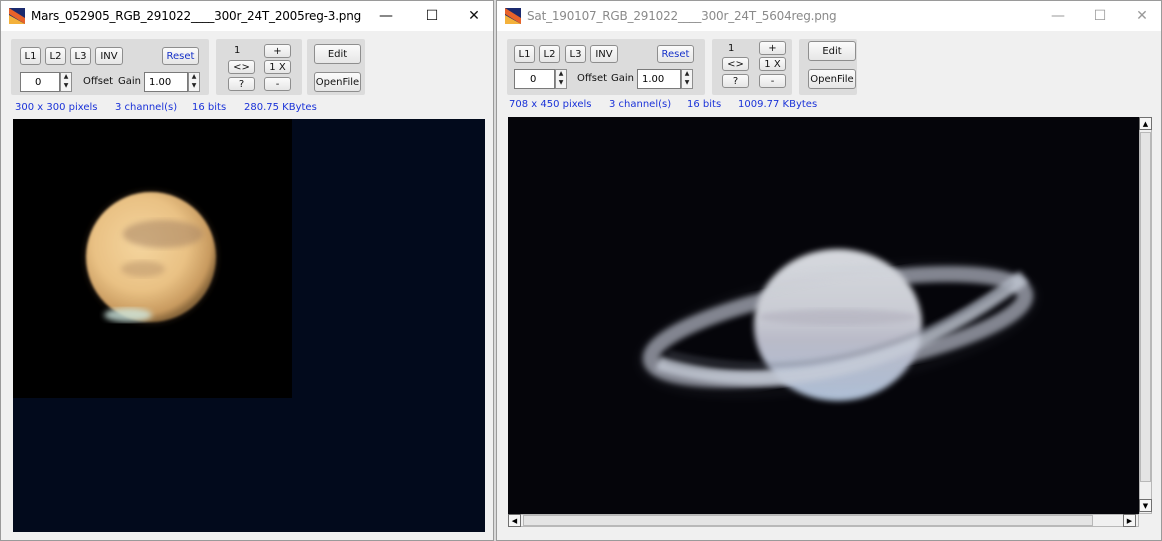 This screenshot has width=1162, height=541. What do you see at coordinates (56, 107) in the screenshot?
I see `image-dimensions: 300 x 300 pixels` at bounding box center [56, 107].